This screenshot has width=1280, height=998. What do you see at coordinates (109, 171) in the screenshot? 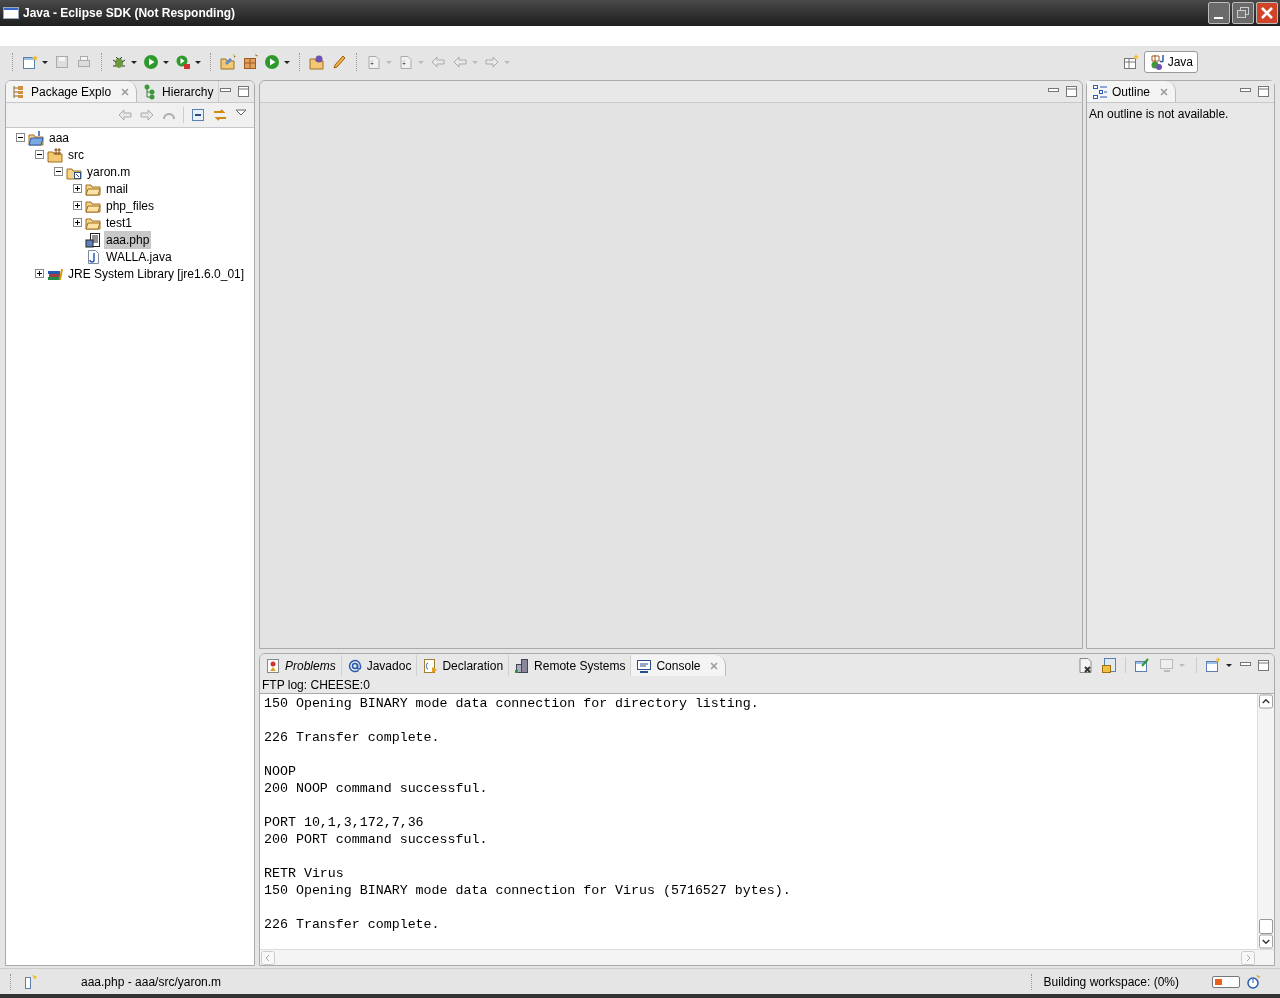
I see `tree-item: yaron.m` at bounding box center [109, 171].